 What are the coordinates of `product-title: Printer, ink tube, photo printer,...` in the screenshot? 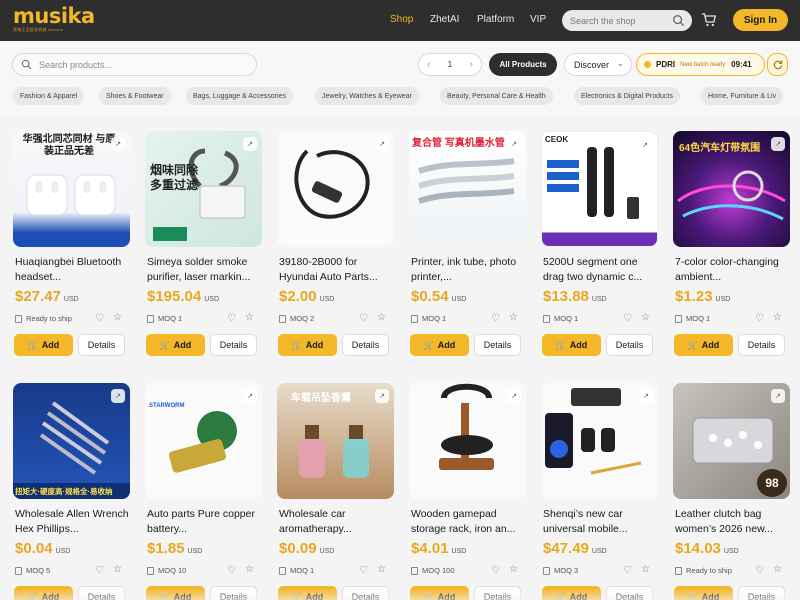 It's located at (470, 270).